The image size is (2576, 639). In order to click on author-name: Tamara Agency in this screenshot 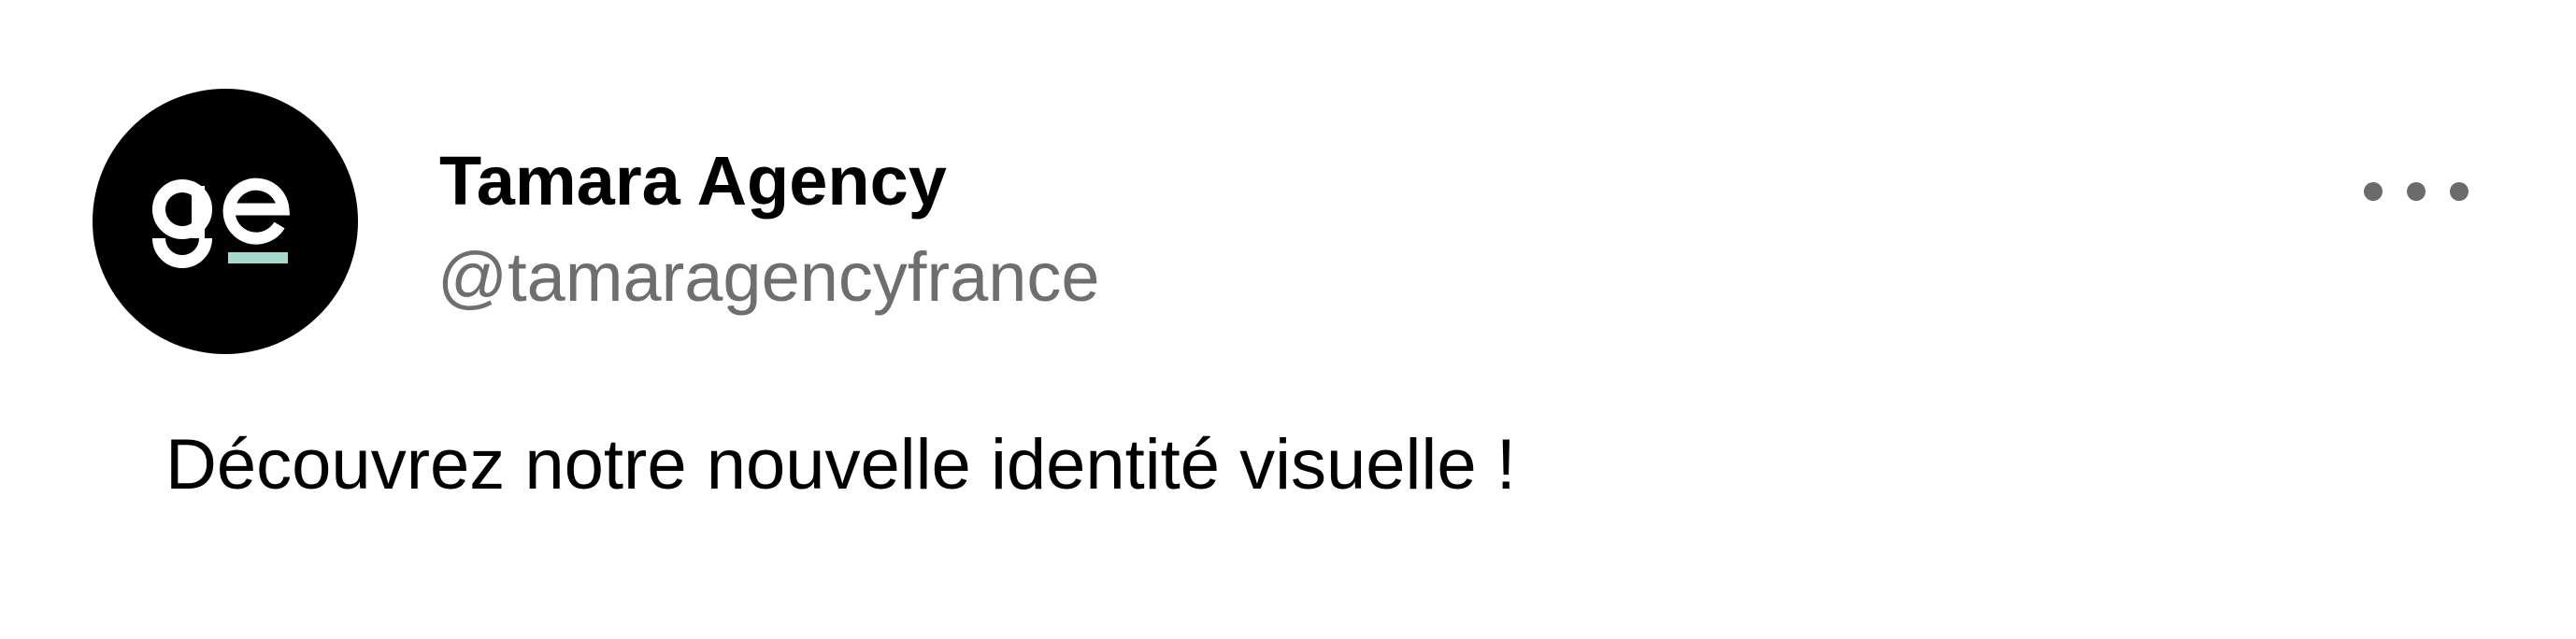, I will do `click(693, 181)`.